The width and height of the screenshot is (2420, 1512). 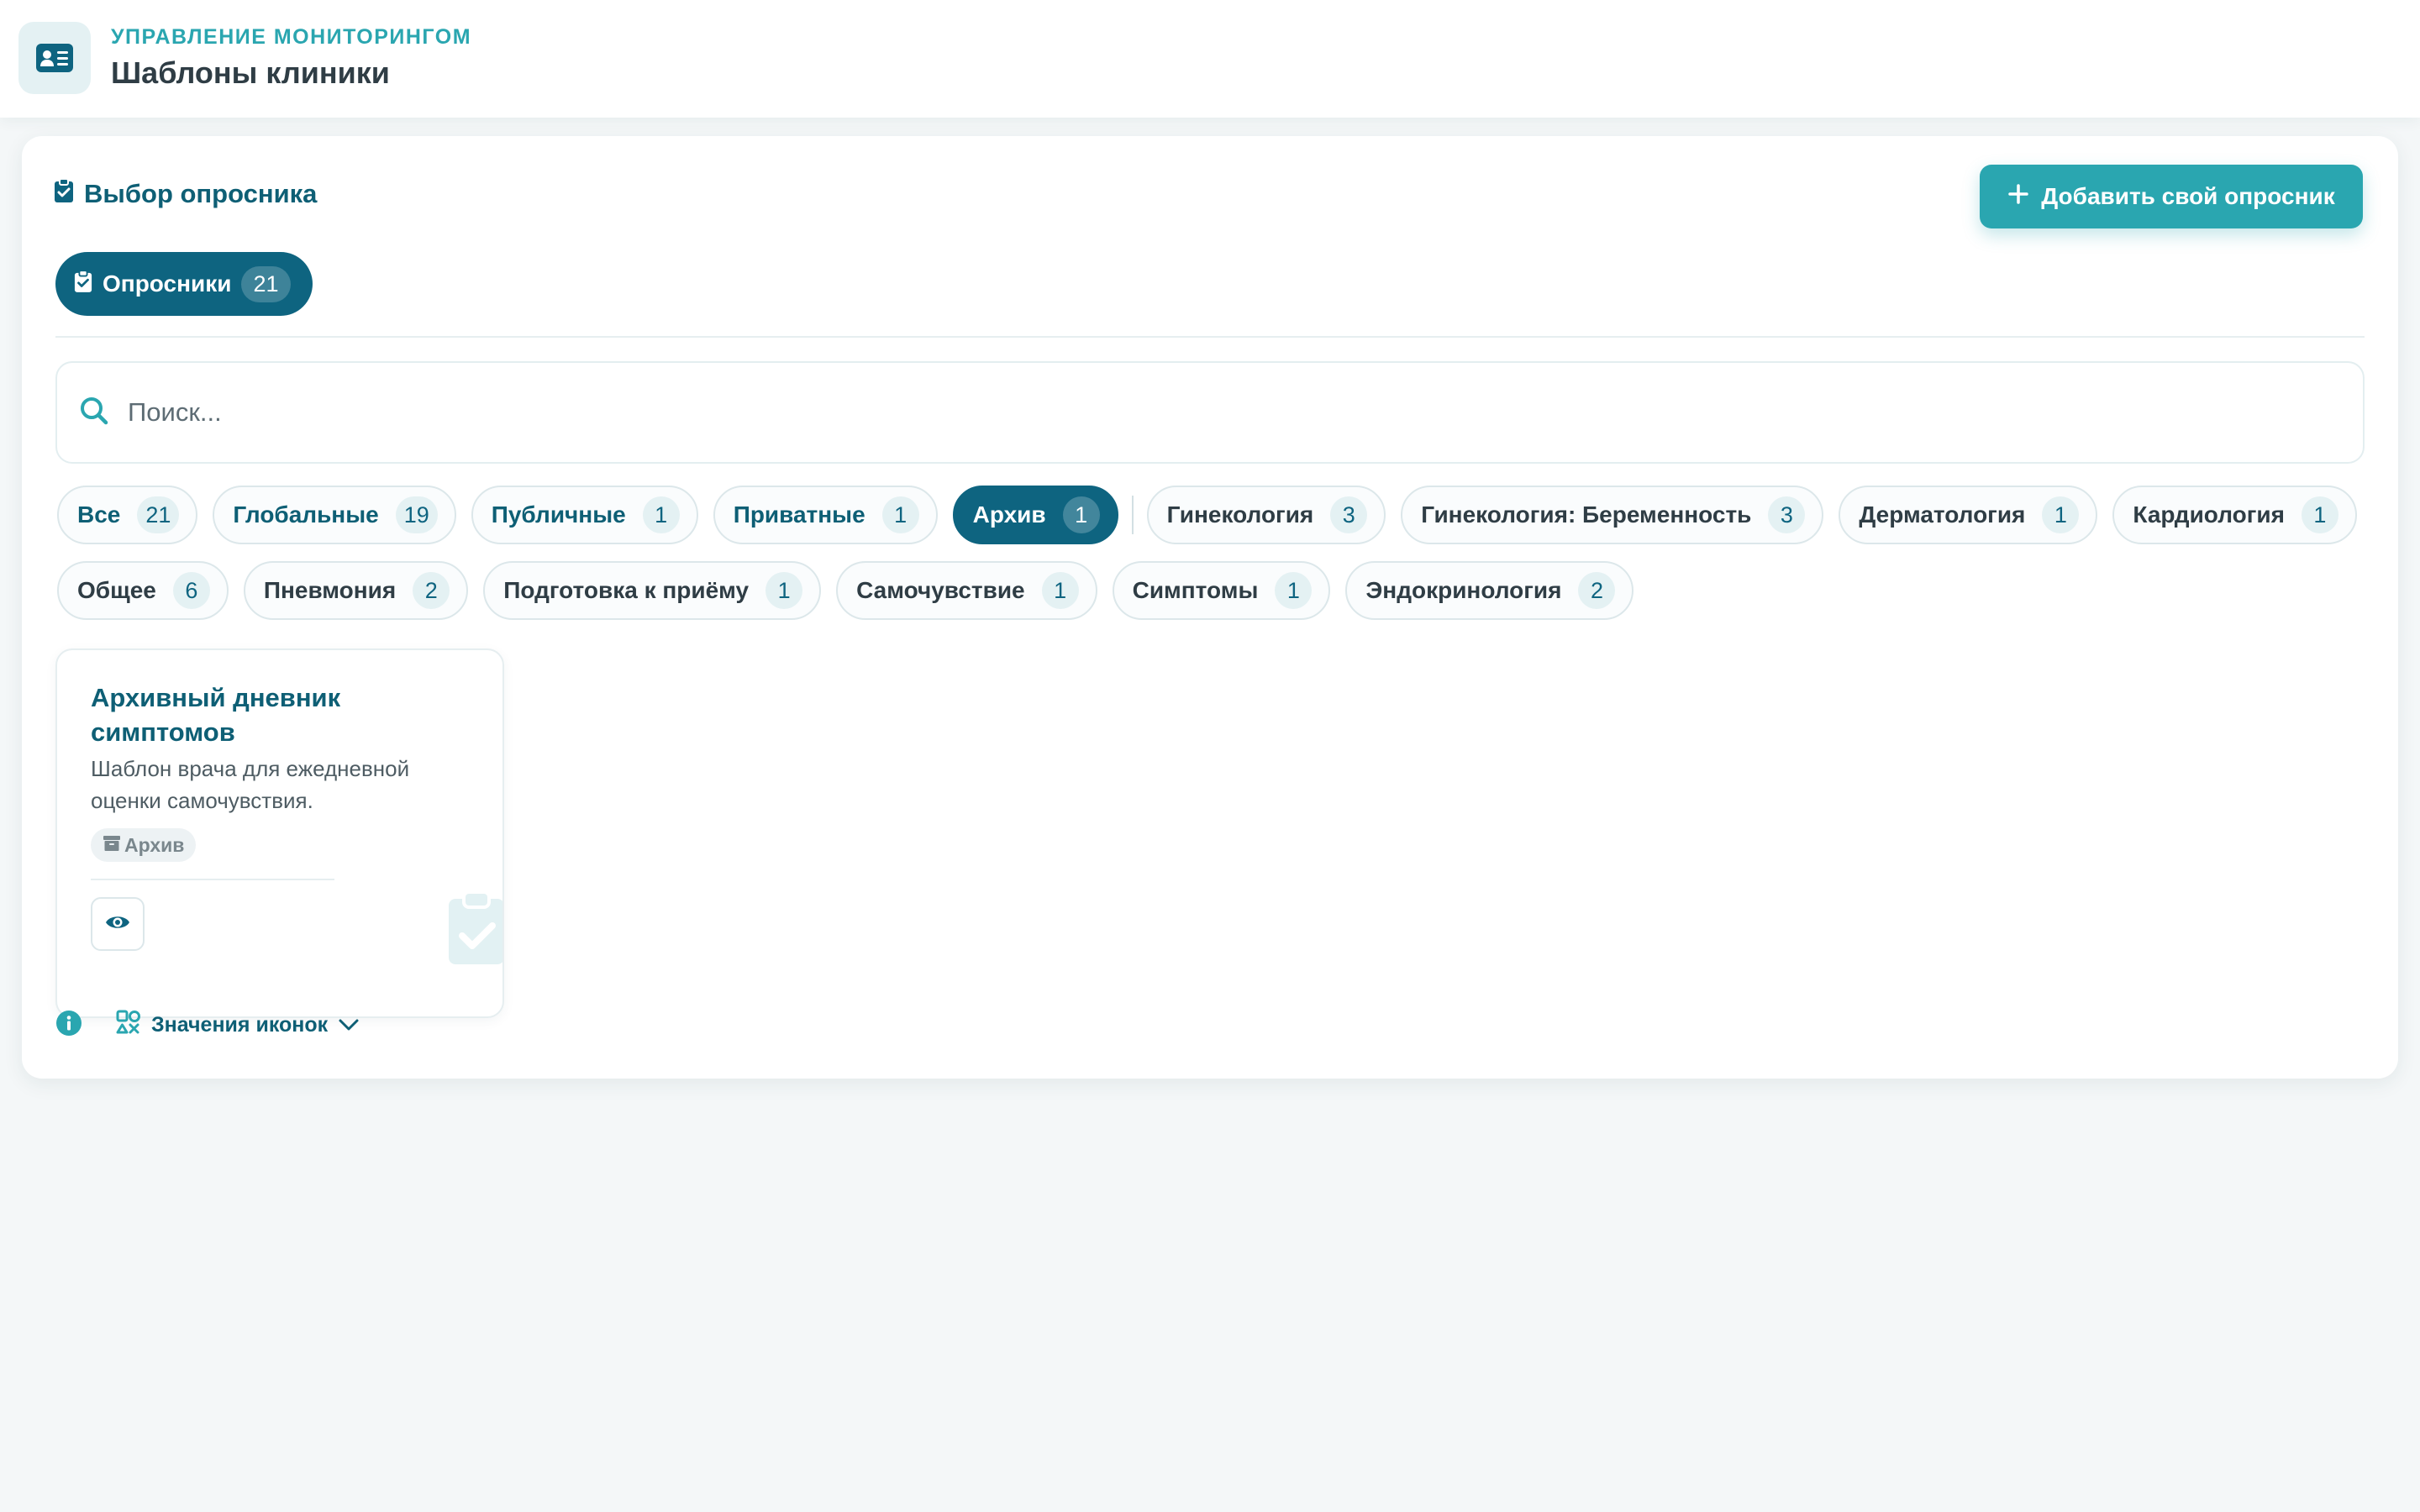 I want to click on chevron-down-icon, so click(x=349, y=1025).